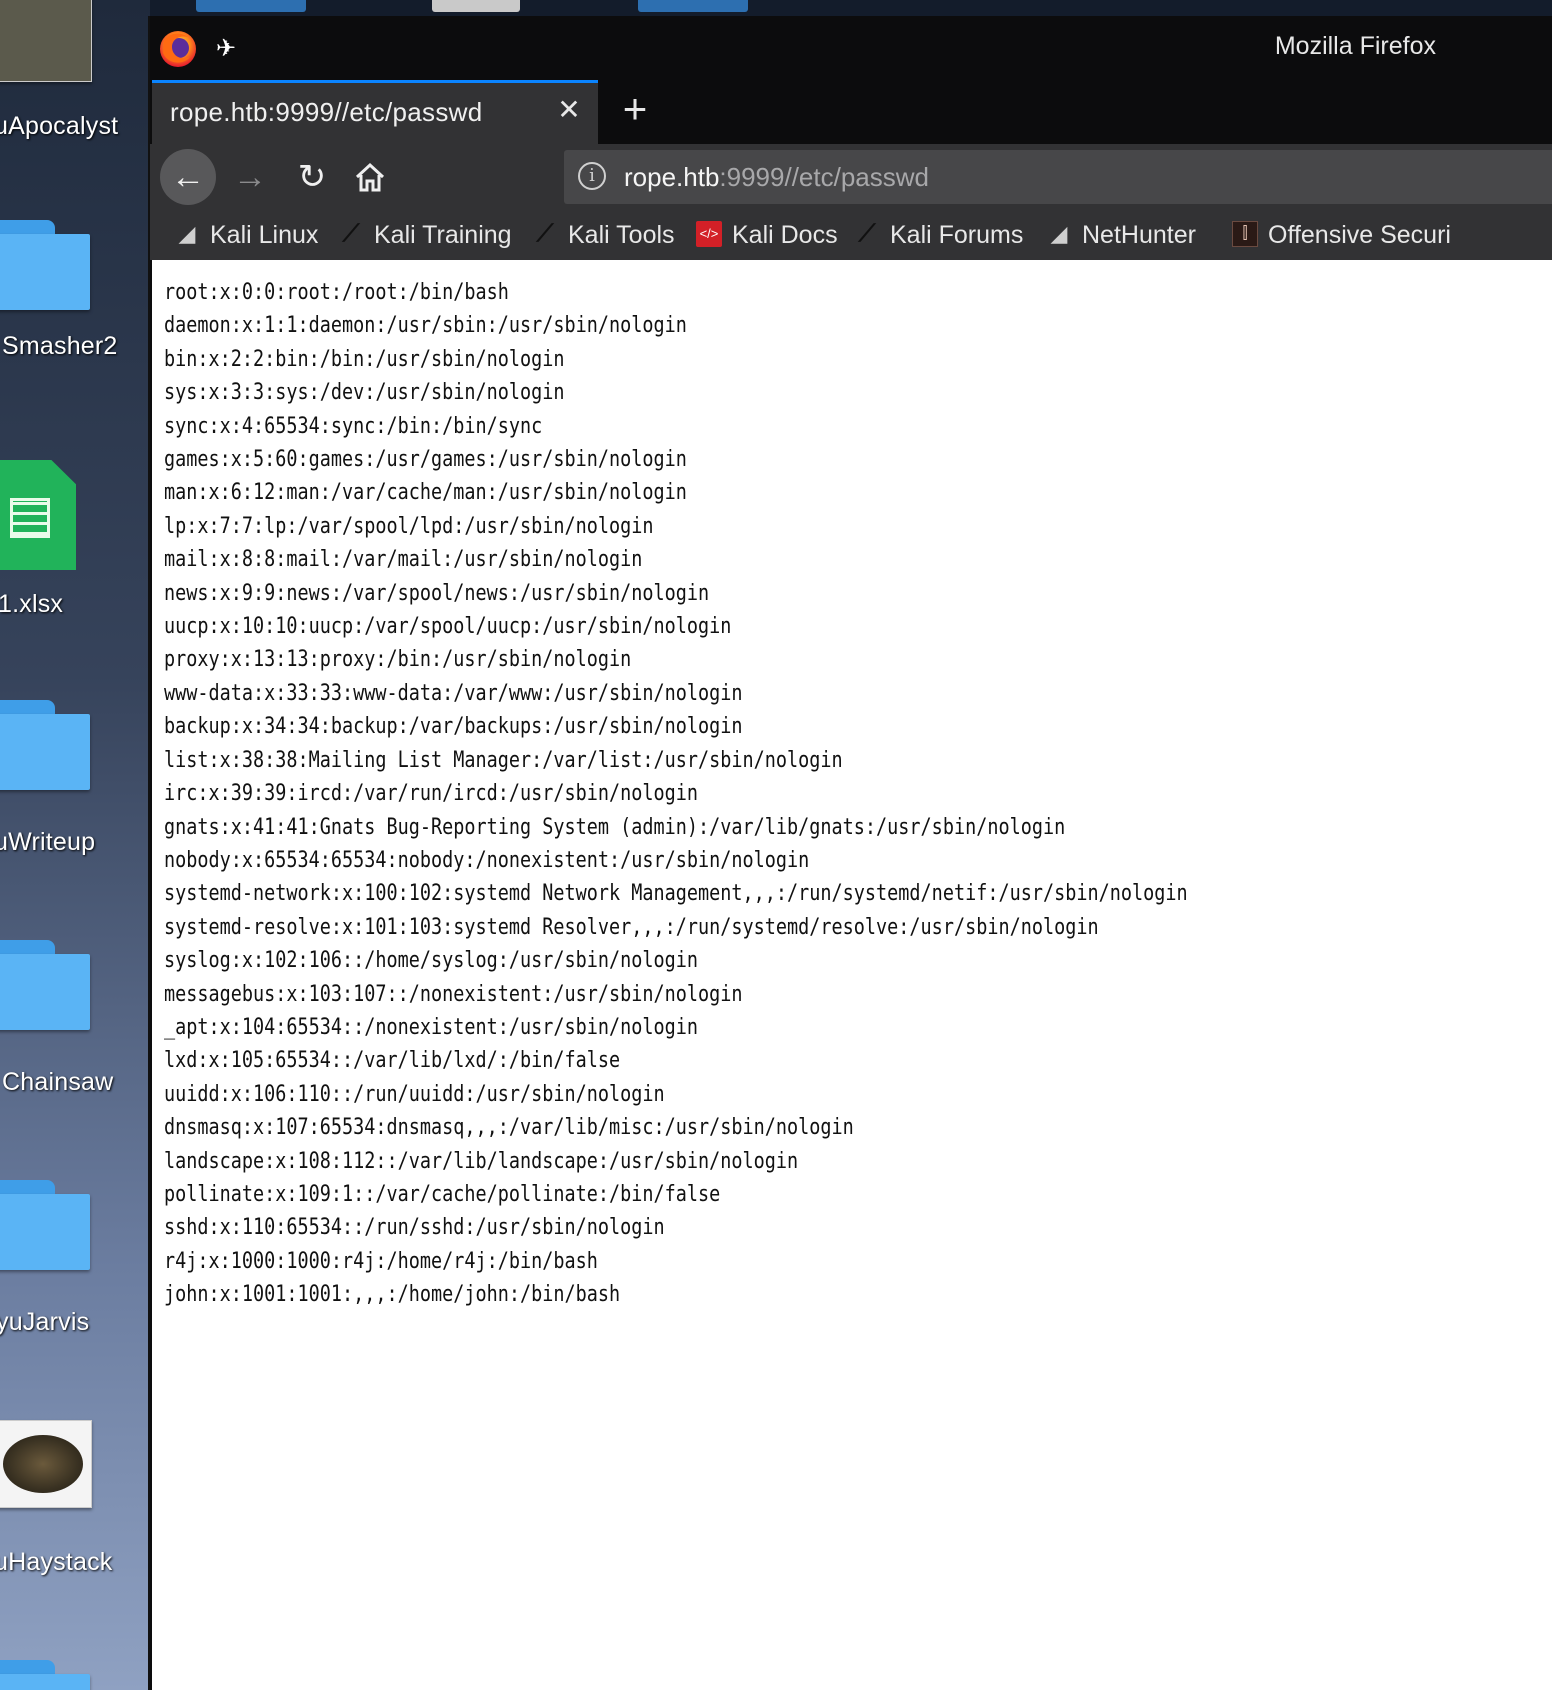 This screenshot has width=1552, height=1690. What do you see at coordinates (1058, 177) in the screenshot?
I see `url-bar: i rope.htb:9999//etc/passwd` at bounding box center [1058, 177].